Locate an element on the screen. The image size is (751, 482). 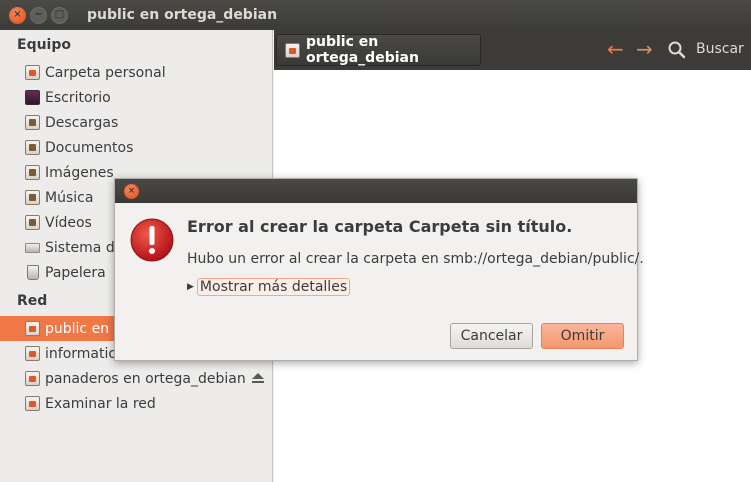
window-title: public en ortega_debian is located at coordinates (182, 15).